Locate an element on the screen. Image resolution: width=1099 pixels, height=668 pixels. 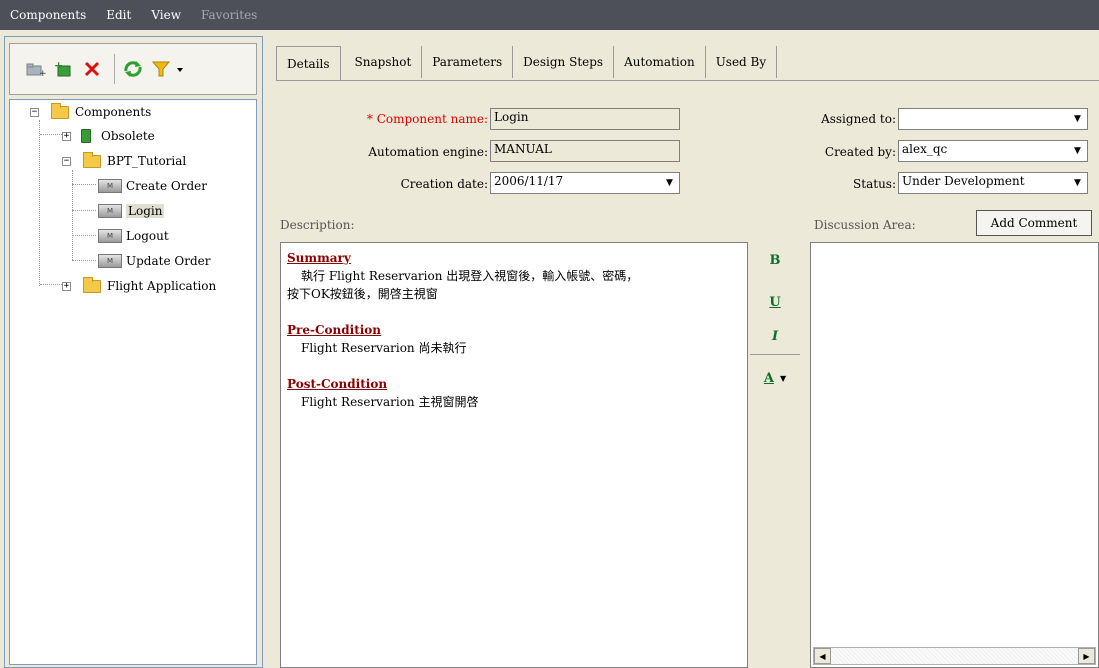
precondition-heading: Pre-Condition is located at coordinates (334, 330).